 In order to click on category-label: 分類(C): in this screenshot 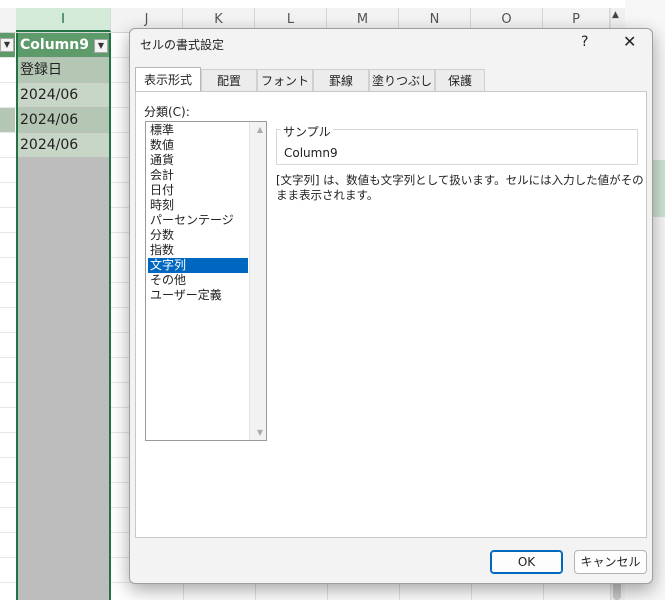, I will do `click(167, 112)`.